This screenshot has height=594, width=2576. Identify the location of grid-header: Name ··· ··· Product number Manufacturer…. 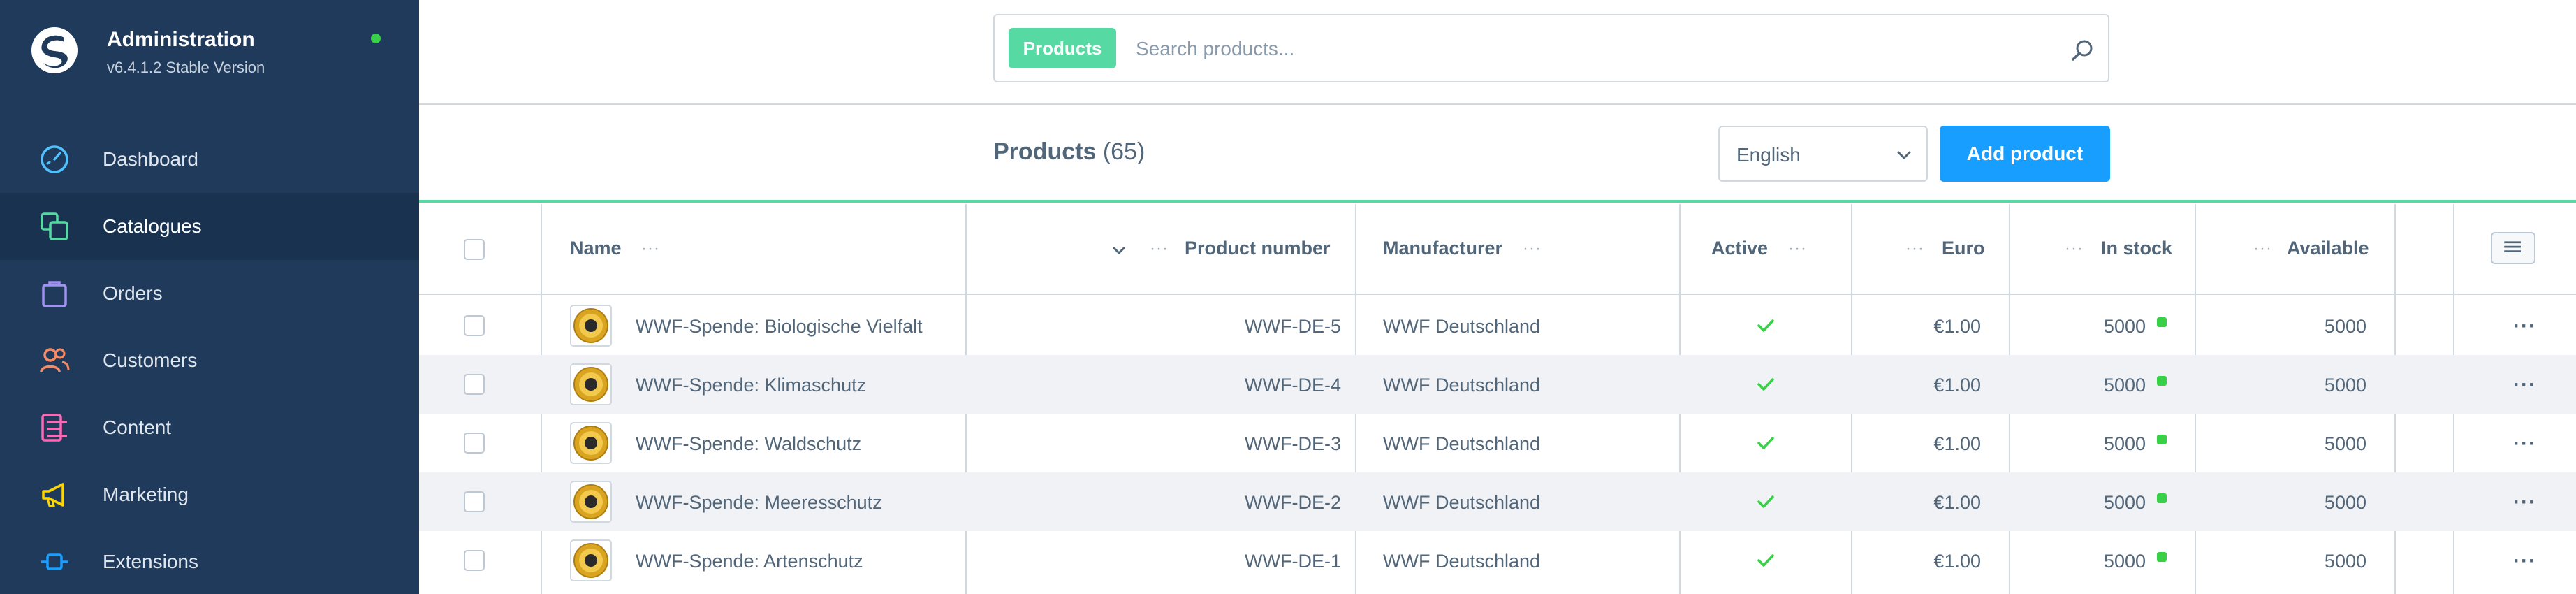
(1498, 249).